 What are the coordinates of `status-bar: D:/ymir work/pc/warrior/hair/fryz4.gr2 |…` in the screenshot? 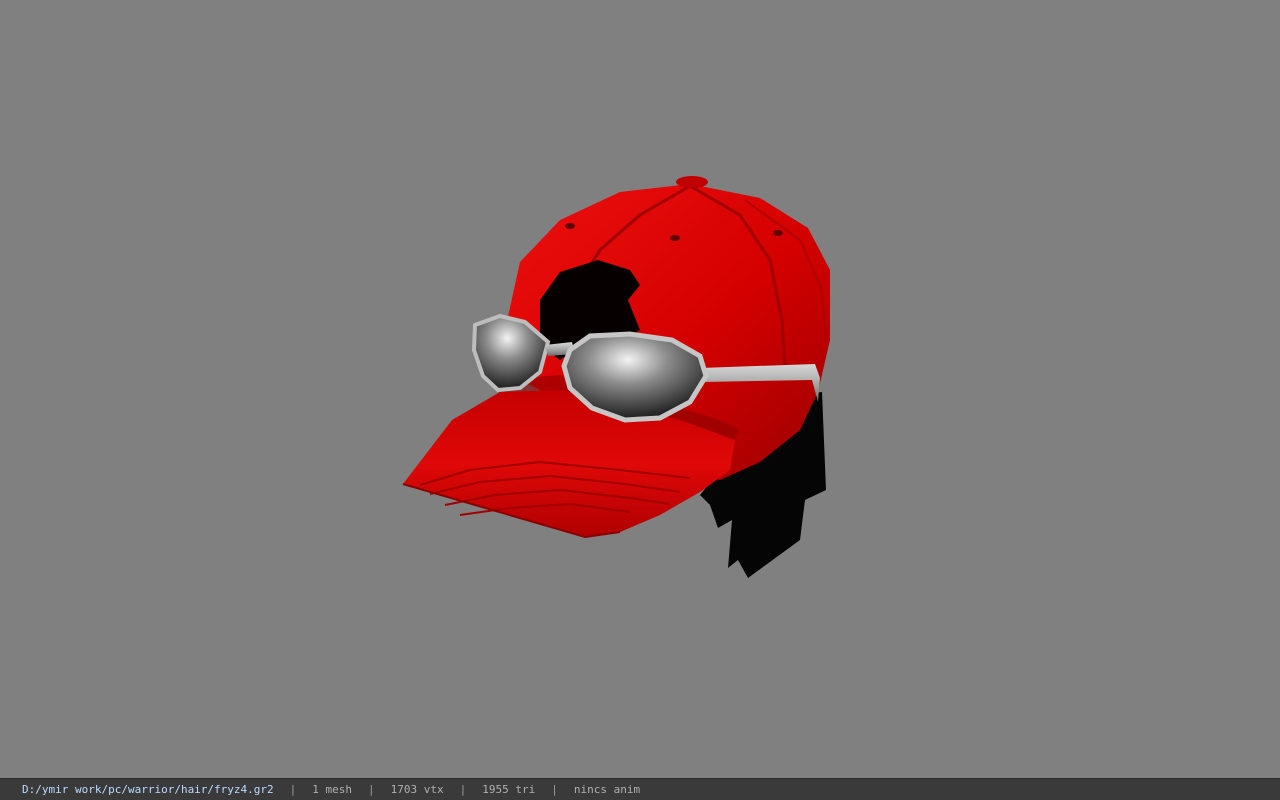 It's located at (640, 789).